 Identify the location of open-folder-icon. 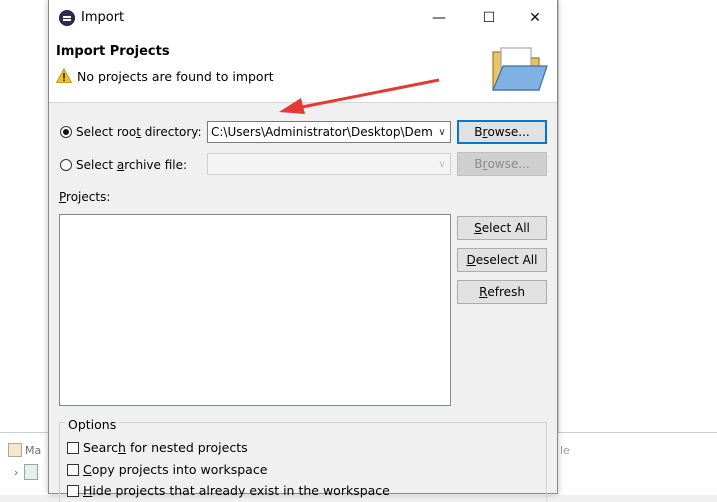
(520, 69).